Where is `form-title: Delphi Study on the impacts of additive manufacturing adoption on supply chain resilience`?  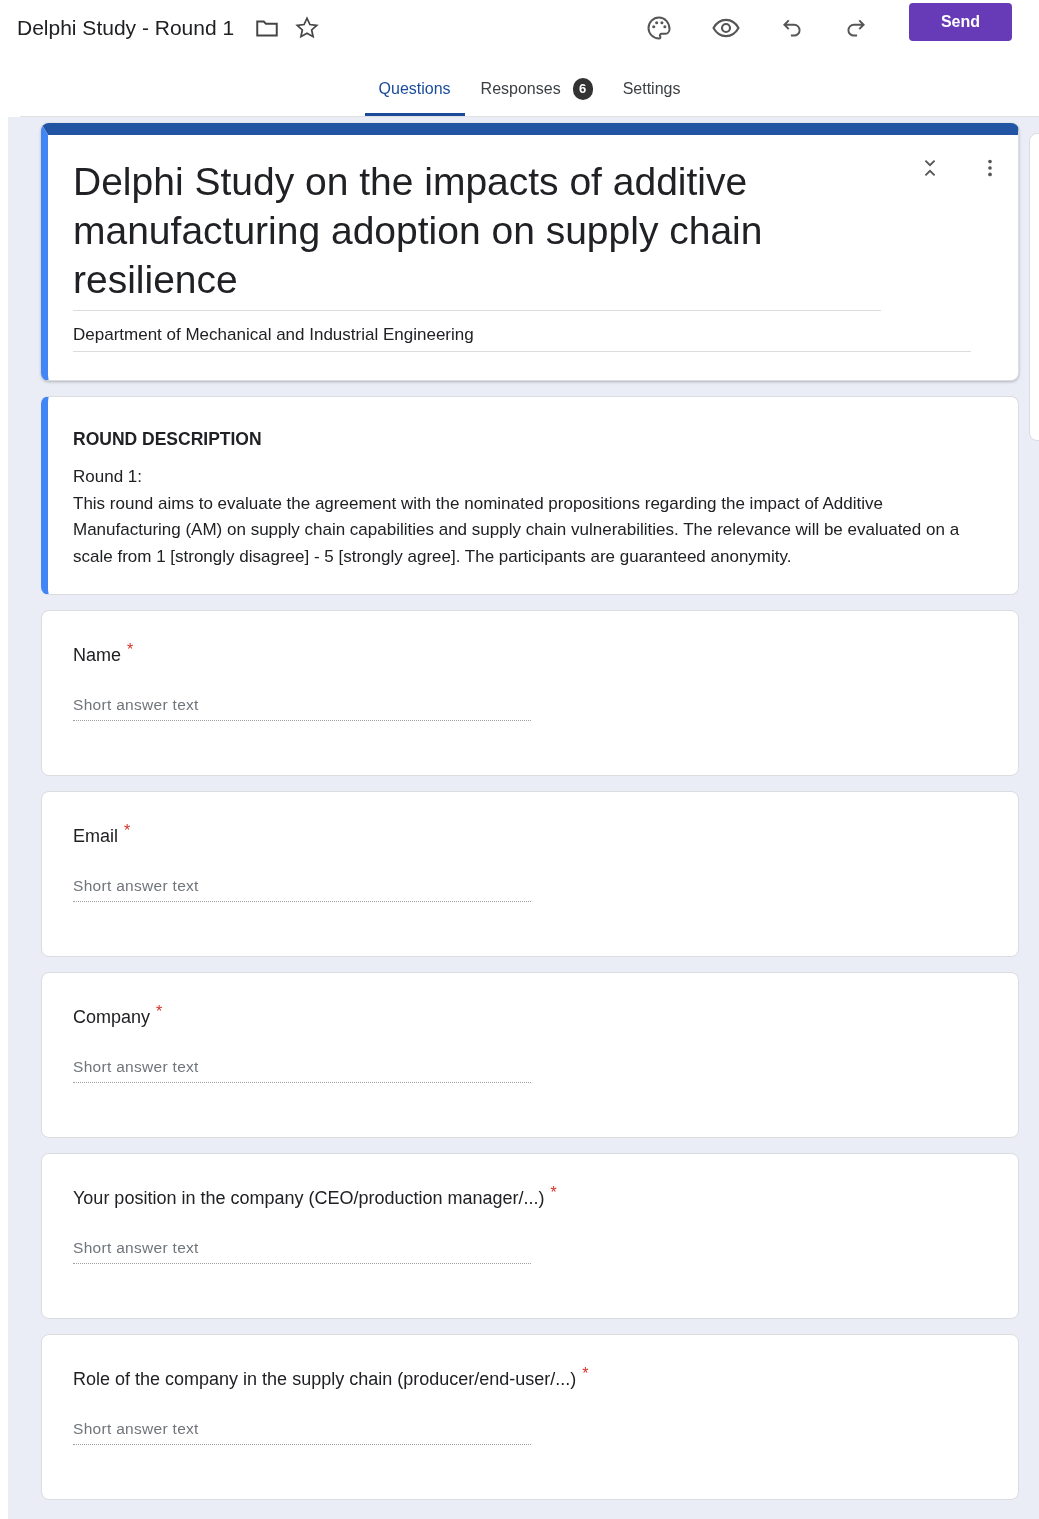 form-title: Delphi Study on the impacts of additive manufacturing adoption on supply chain resilience is located at coordinates (477, 234).